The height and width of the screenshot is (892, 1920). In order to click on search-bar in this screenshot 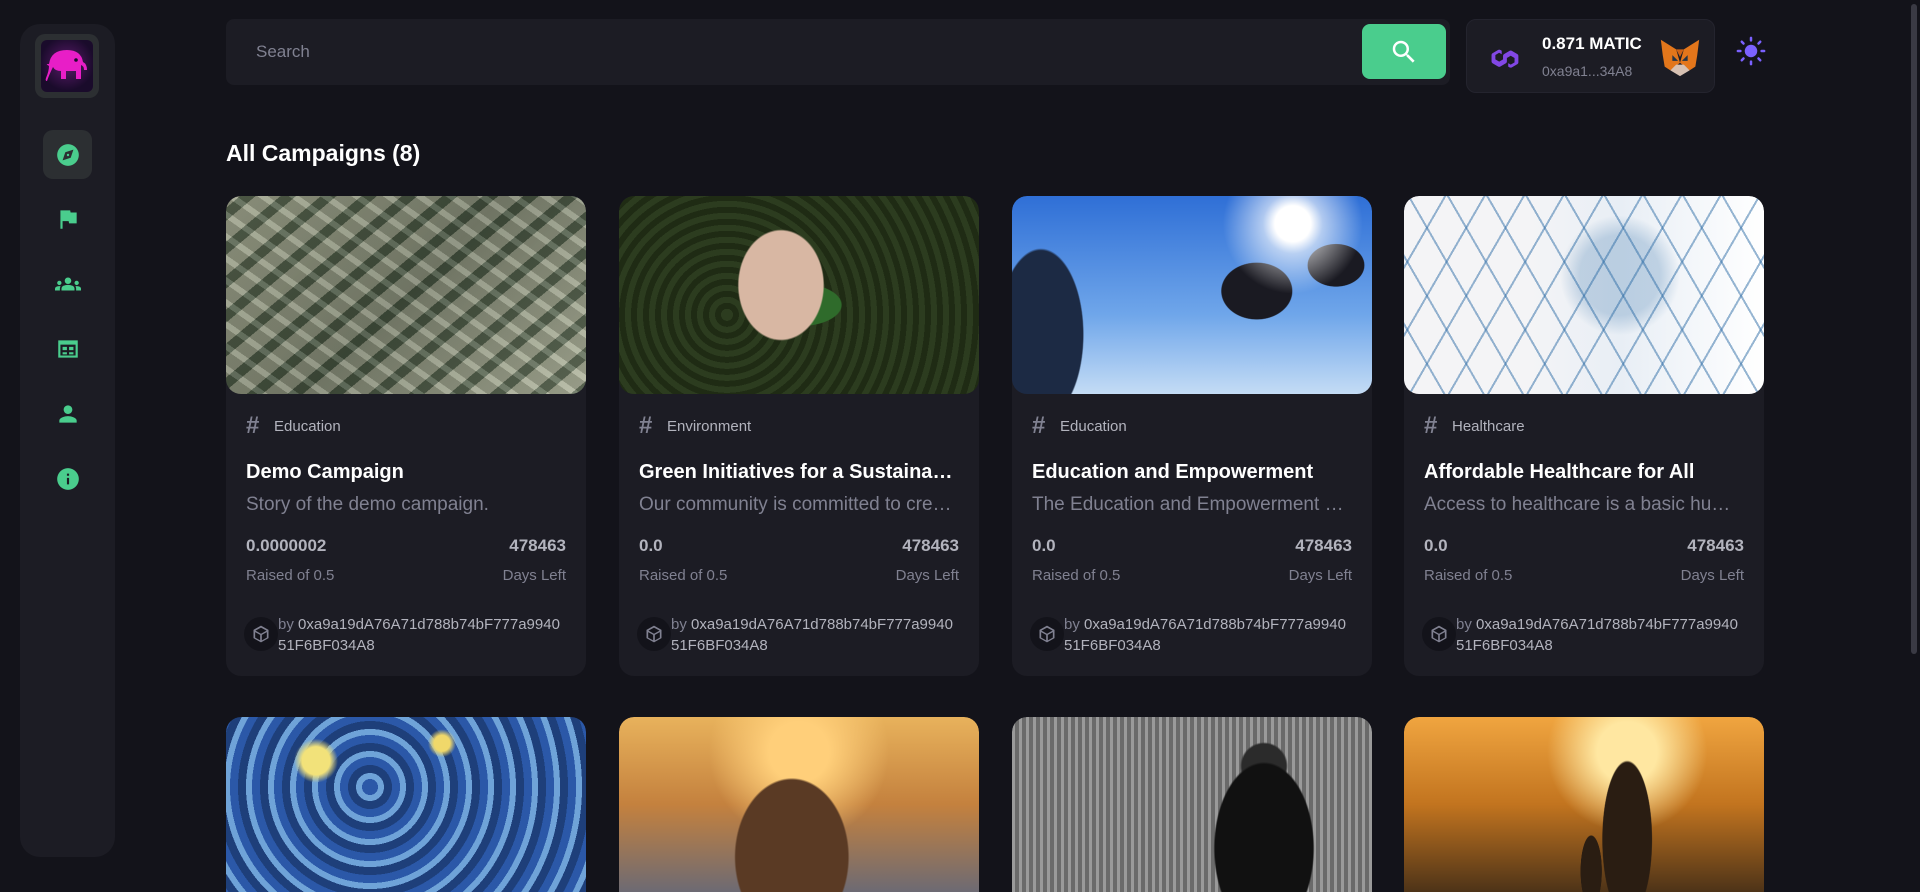, I will do `click(838, 52)`.